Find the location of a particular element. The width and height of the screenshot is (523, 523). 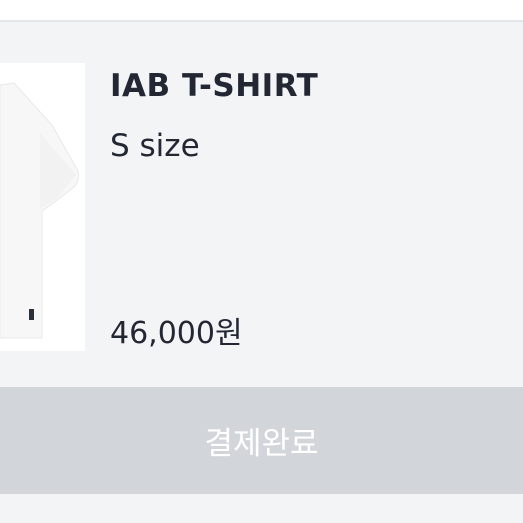

product-price: 46,000원 is located at coordinates (176, 333).